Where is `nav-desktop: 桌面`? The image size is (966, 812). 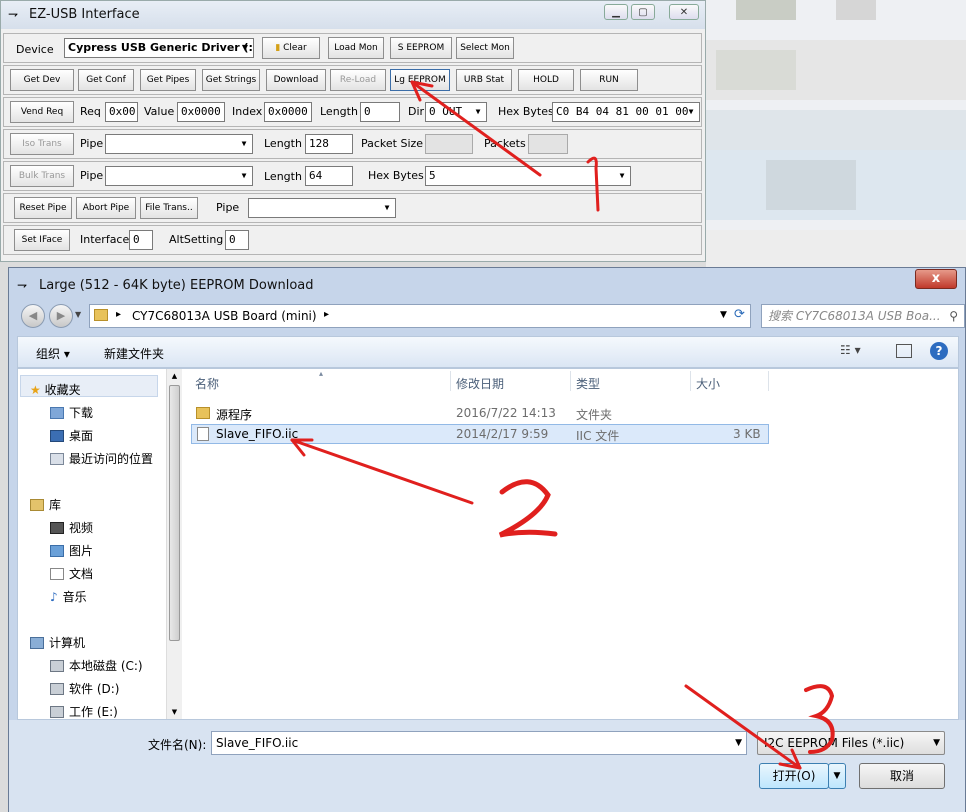 nav-desktop: 桌面 is located at coordinates (71, 435).